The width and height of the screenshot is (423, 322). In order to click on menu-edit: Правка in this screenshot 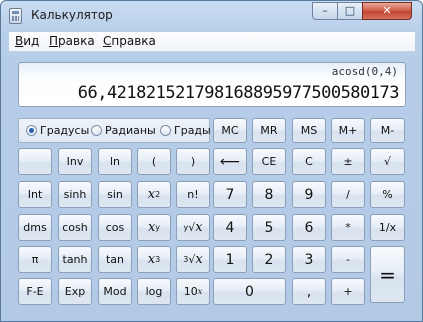, I will do `click(72, 41)`.